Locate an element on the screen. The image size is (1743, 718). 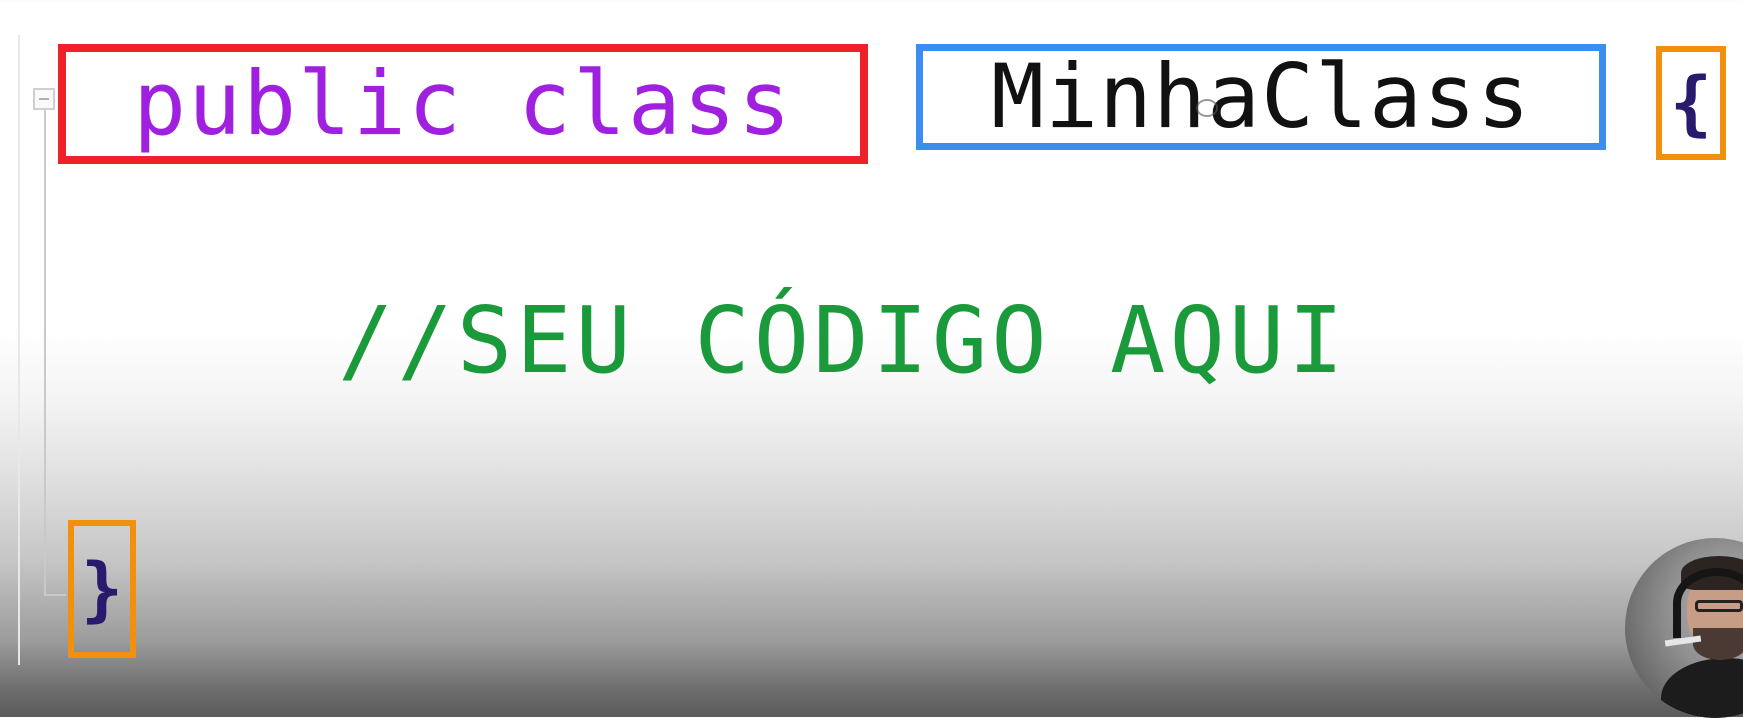
fold-guide-line is located at coordinates (45, 348).